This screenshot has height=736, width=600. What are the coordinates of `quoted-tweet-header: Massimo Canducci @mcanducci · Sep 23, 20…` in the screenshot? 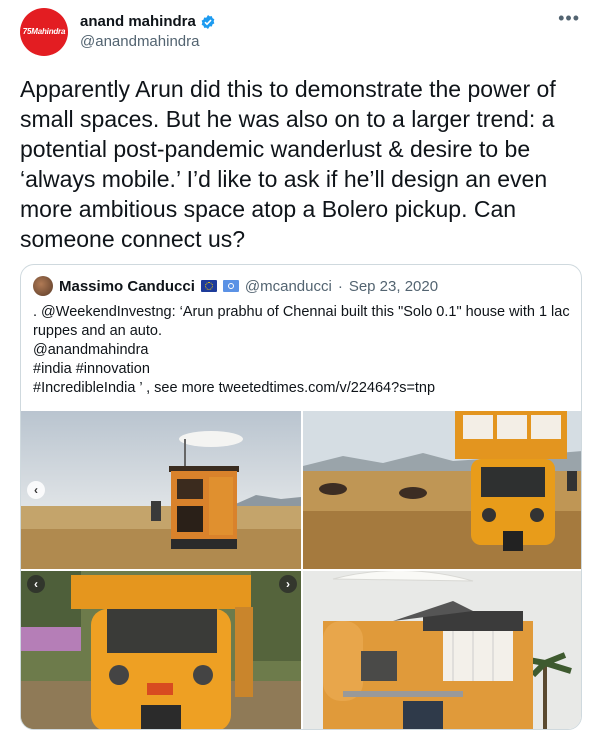 It's located at (235, 286).